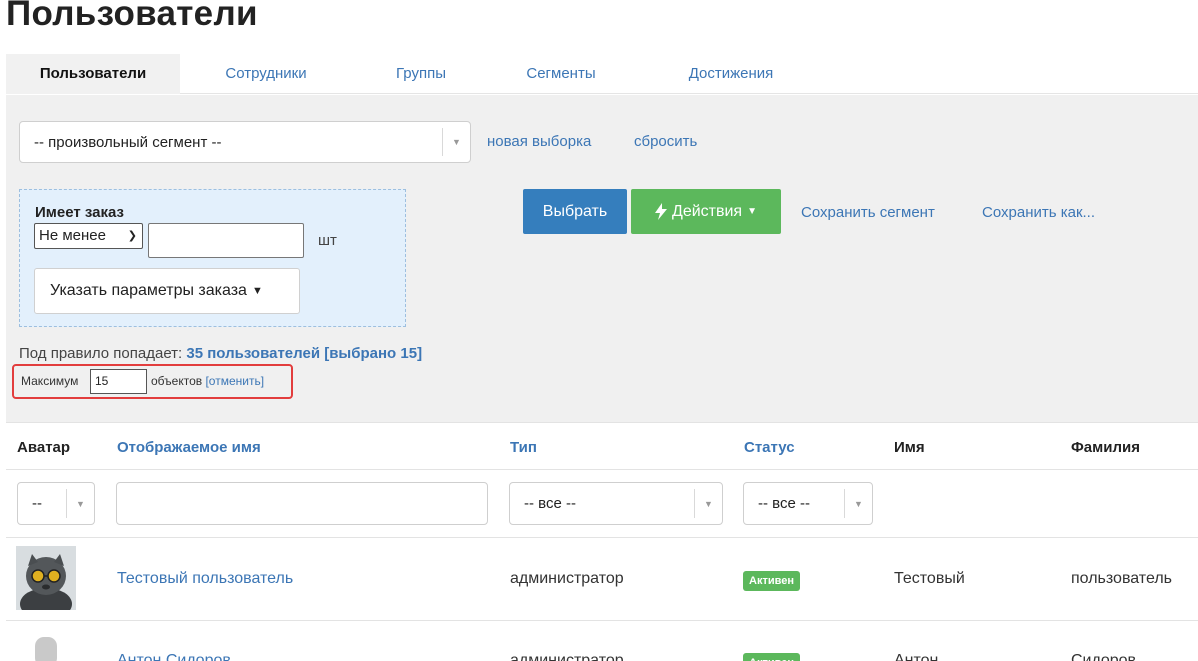 Image resolution: width=1198 pixels, height=661 pixels. Describe the element at coordinates (523, 447) in the screenshot. I see `column-header-type: Тип` at that location.